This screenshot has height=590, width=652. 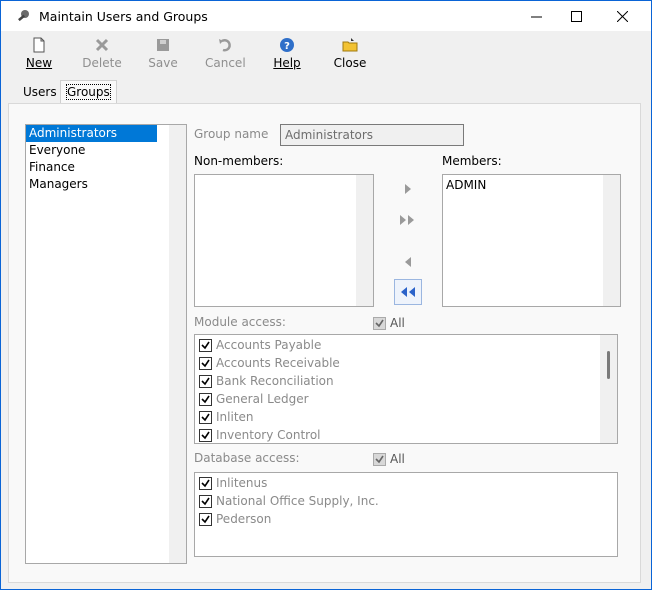 I want to click on delete-button: Delete, so click(x=102, y=55).